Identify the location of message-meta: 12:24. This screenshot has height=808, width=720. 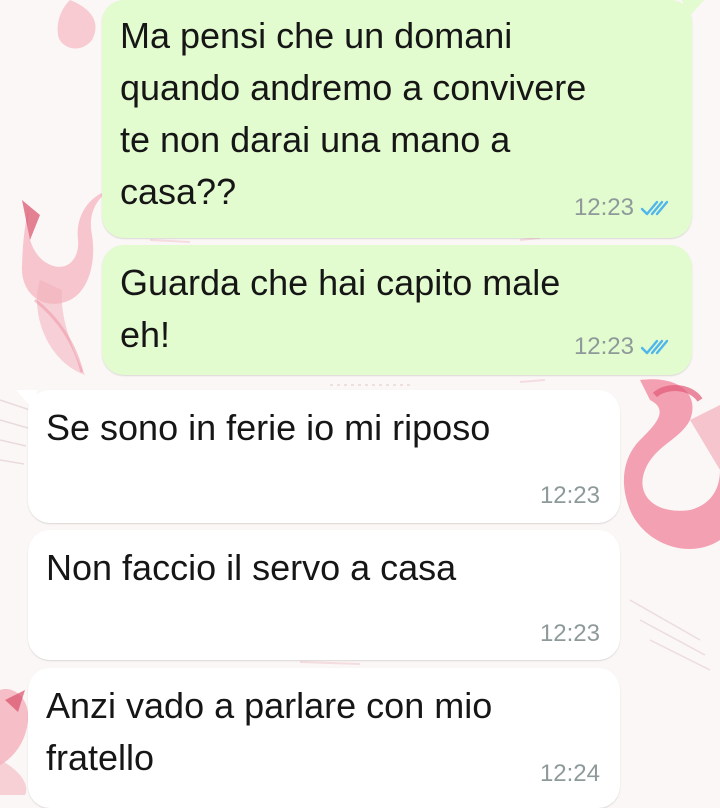
(570, 774).